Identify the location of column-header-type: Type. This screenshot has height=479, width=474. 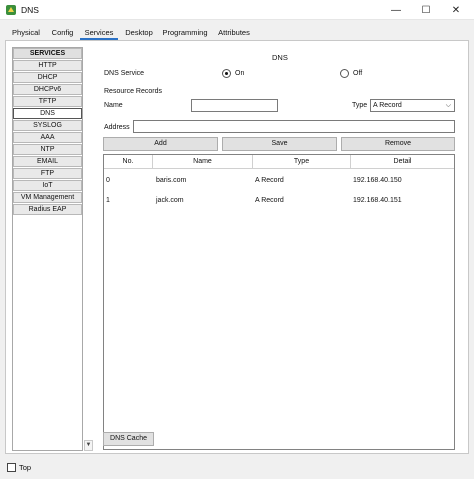
(302, 162).